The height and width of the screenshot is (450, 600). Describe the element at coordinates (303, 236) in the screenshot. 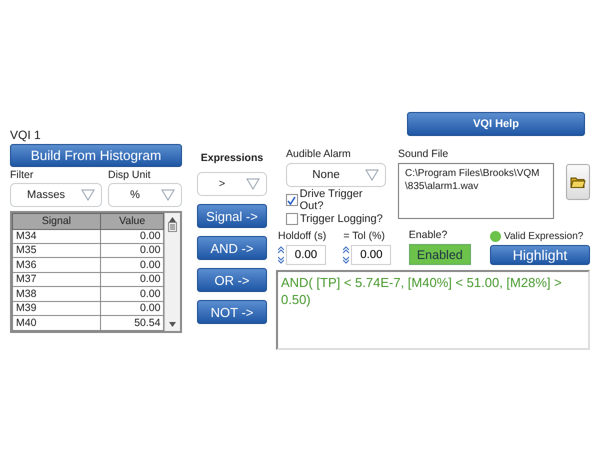

I see `holdoff-label: Holdoff (s)` at that location.